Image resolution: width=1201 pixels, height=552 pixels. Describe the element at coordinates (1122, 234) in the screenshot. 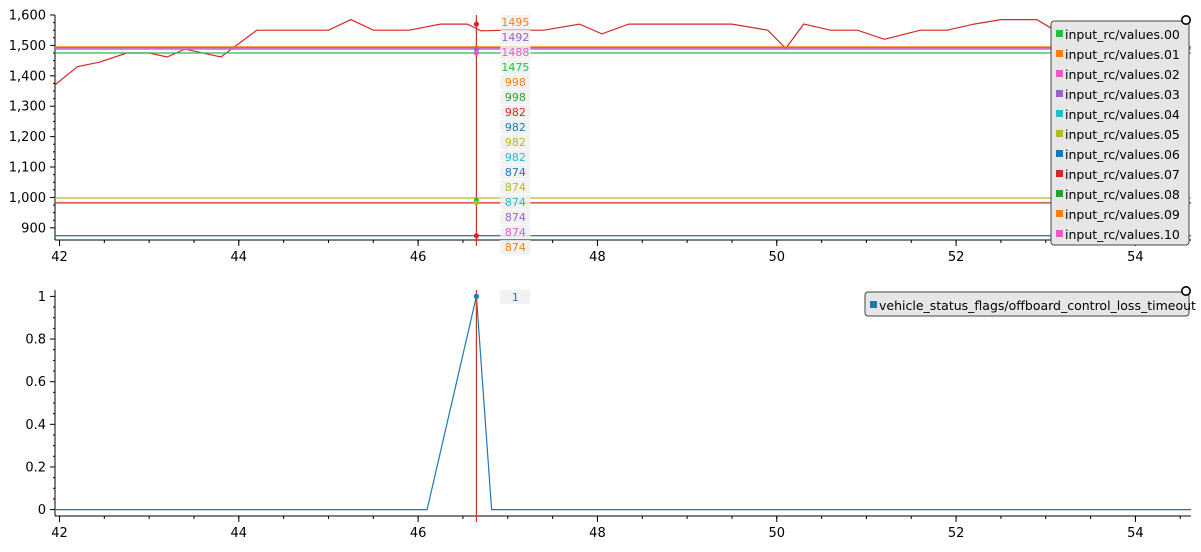

I see `legend-entry: input_rc/values.10` at that location.